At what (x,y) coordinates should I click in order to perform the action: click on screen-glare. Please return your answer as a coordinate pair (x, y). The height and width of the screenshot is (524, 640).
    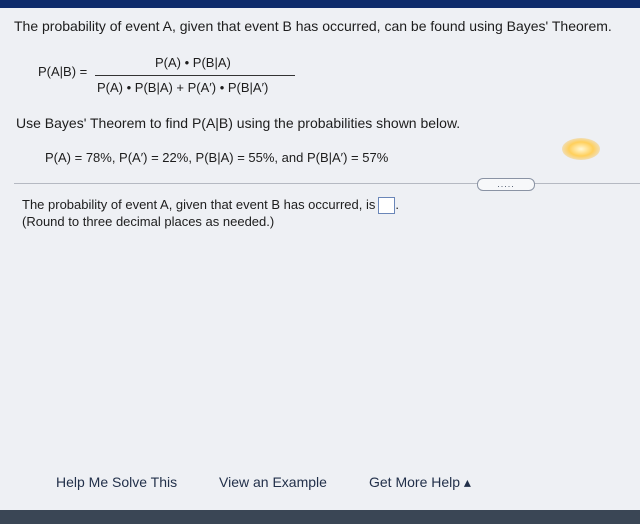
    Looking at the image, I should click on (581, 149).